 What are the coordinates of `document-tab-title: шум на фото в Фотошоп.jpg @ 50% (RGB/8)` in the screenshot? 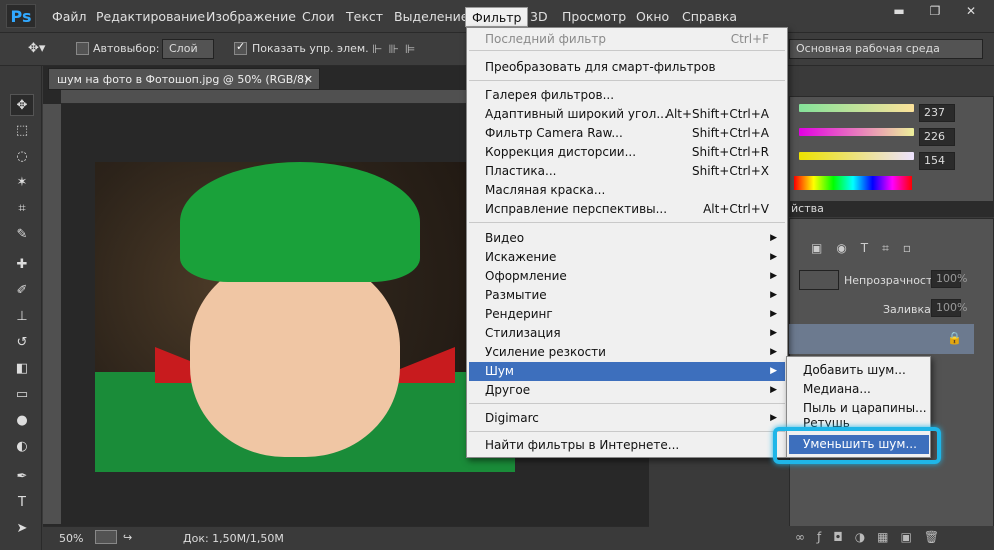 It's located at (183, 79).